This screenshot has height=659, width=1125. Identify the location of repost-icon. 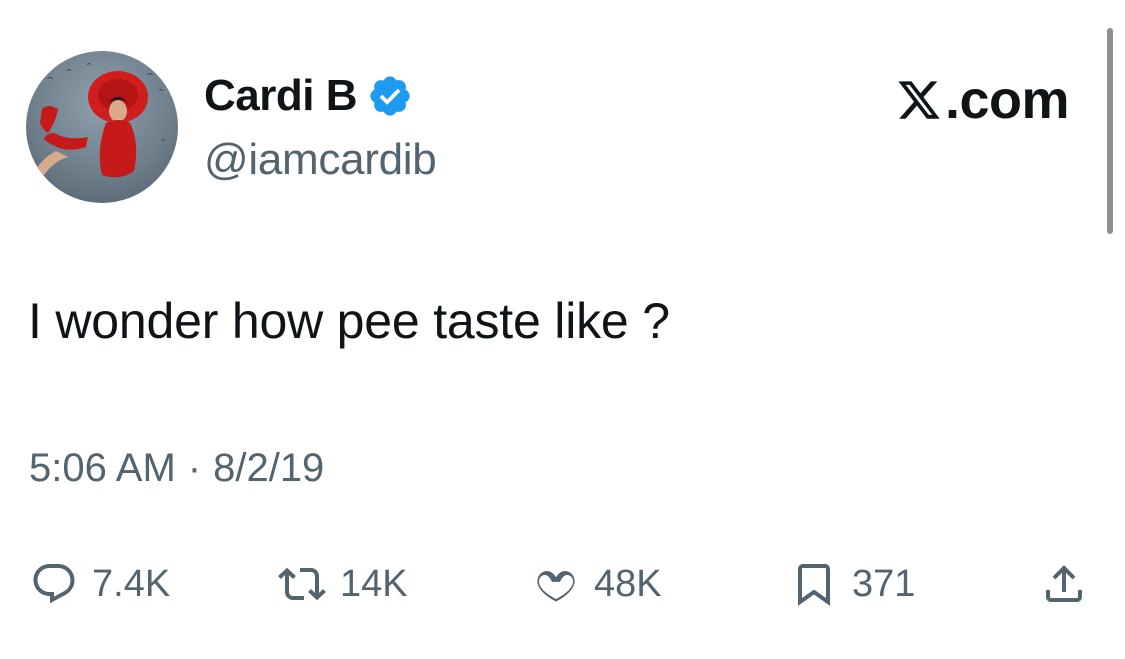
(302, 584).